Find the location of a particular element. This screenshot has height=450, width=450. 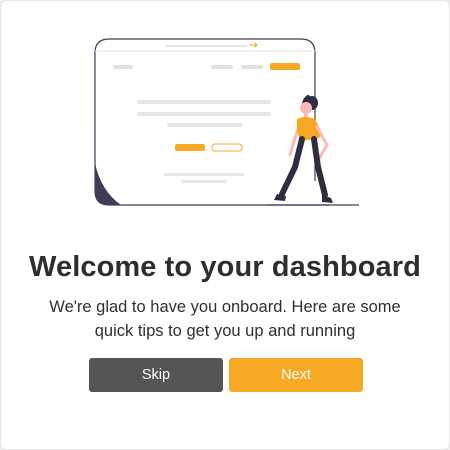

page-title: Welcome to your dashboard is located at coordinates (225, 267).